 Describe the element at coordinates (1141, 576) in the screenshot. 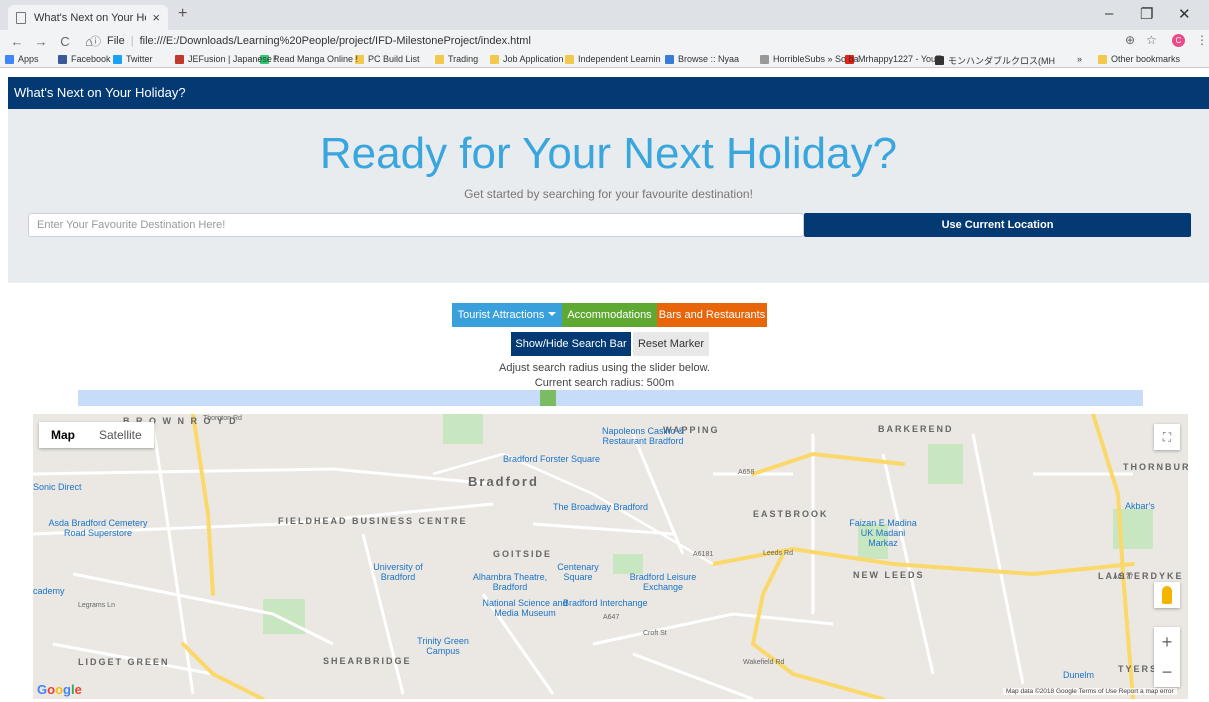

I see `district-label: LAISTERDYKE` at that location.